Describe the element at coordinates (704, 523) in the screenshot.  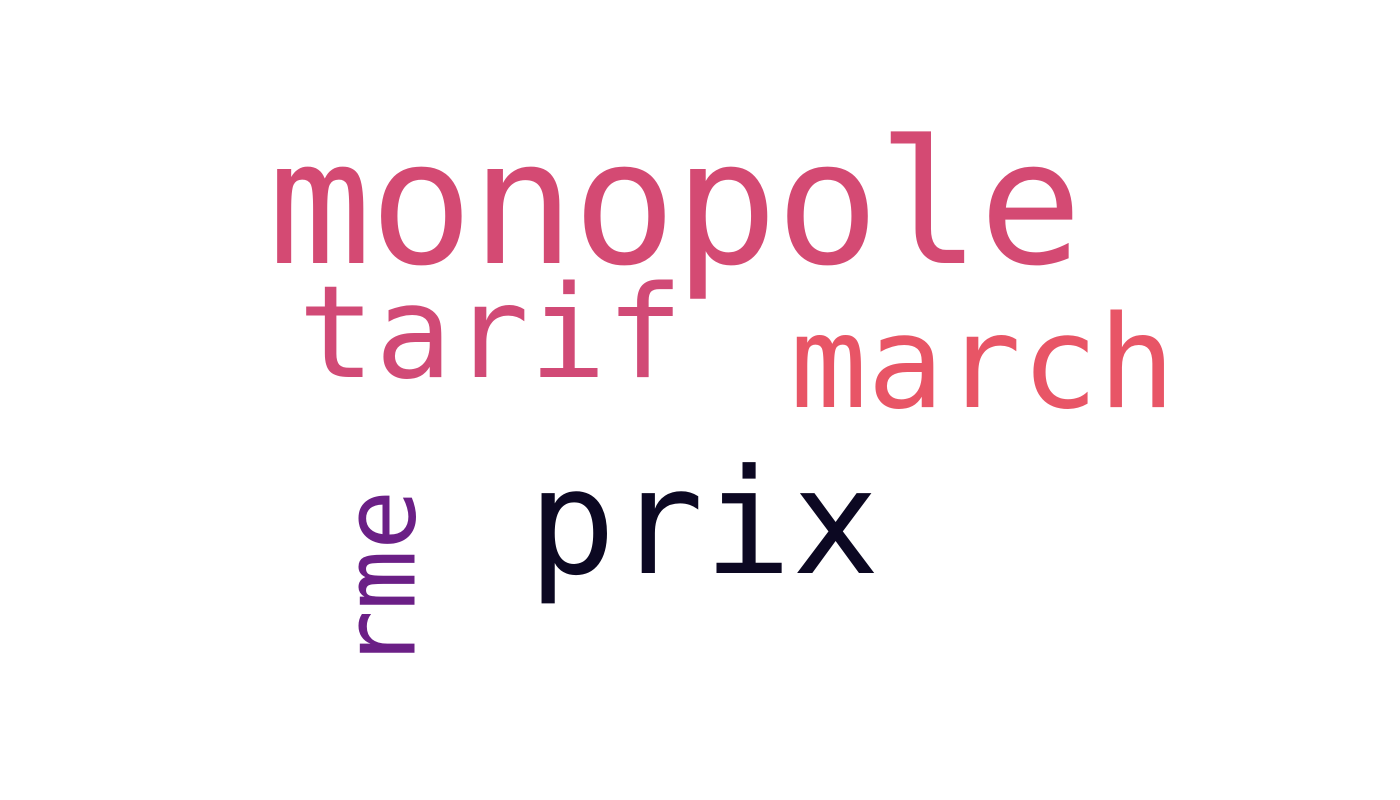
I see `word-prix: prix` at that location.